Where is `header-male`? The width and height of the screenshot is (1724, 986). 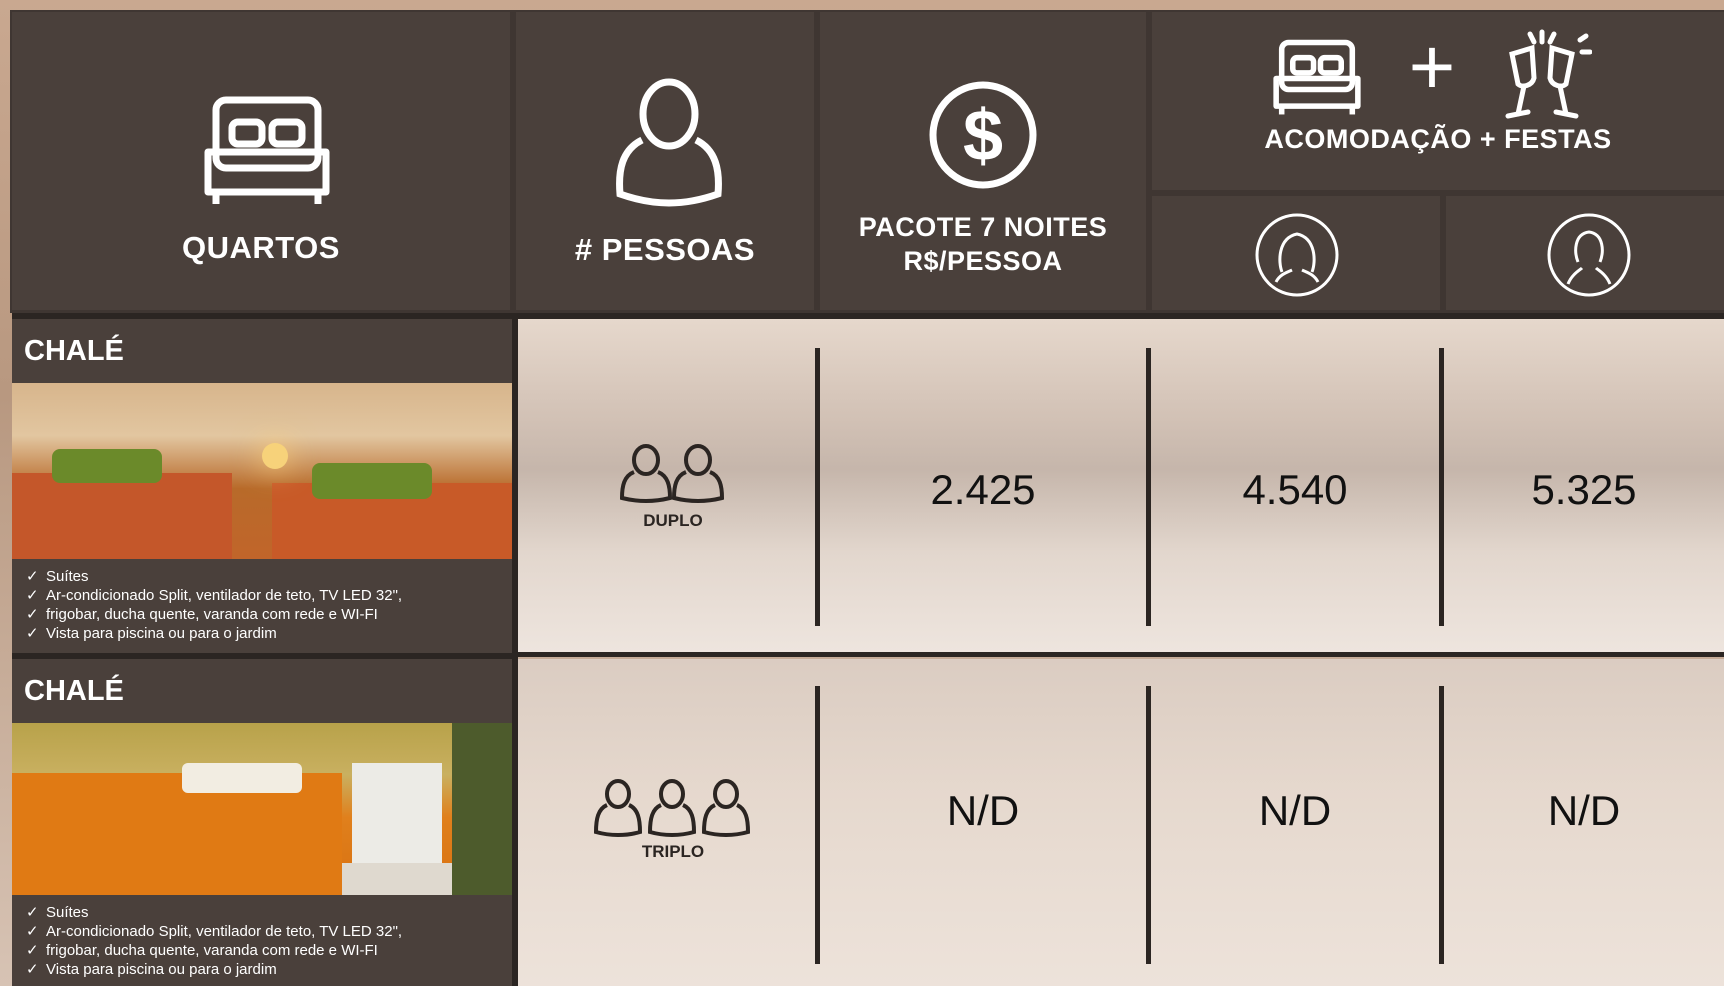 header-male is located at coordinates (1585, 253).